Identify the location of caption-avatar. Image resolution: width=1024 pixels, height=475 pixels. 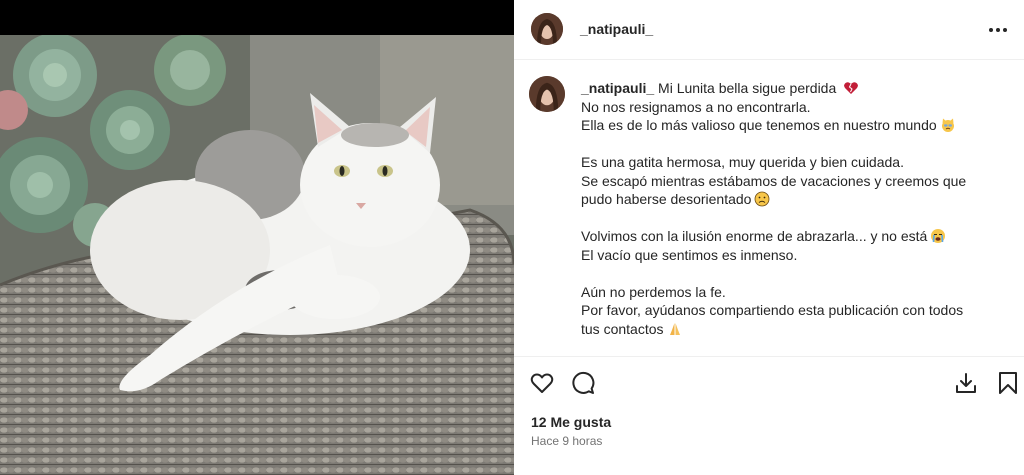
(547, 94).